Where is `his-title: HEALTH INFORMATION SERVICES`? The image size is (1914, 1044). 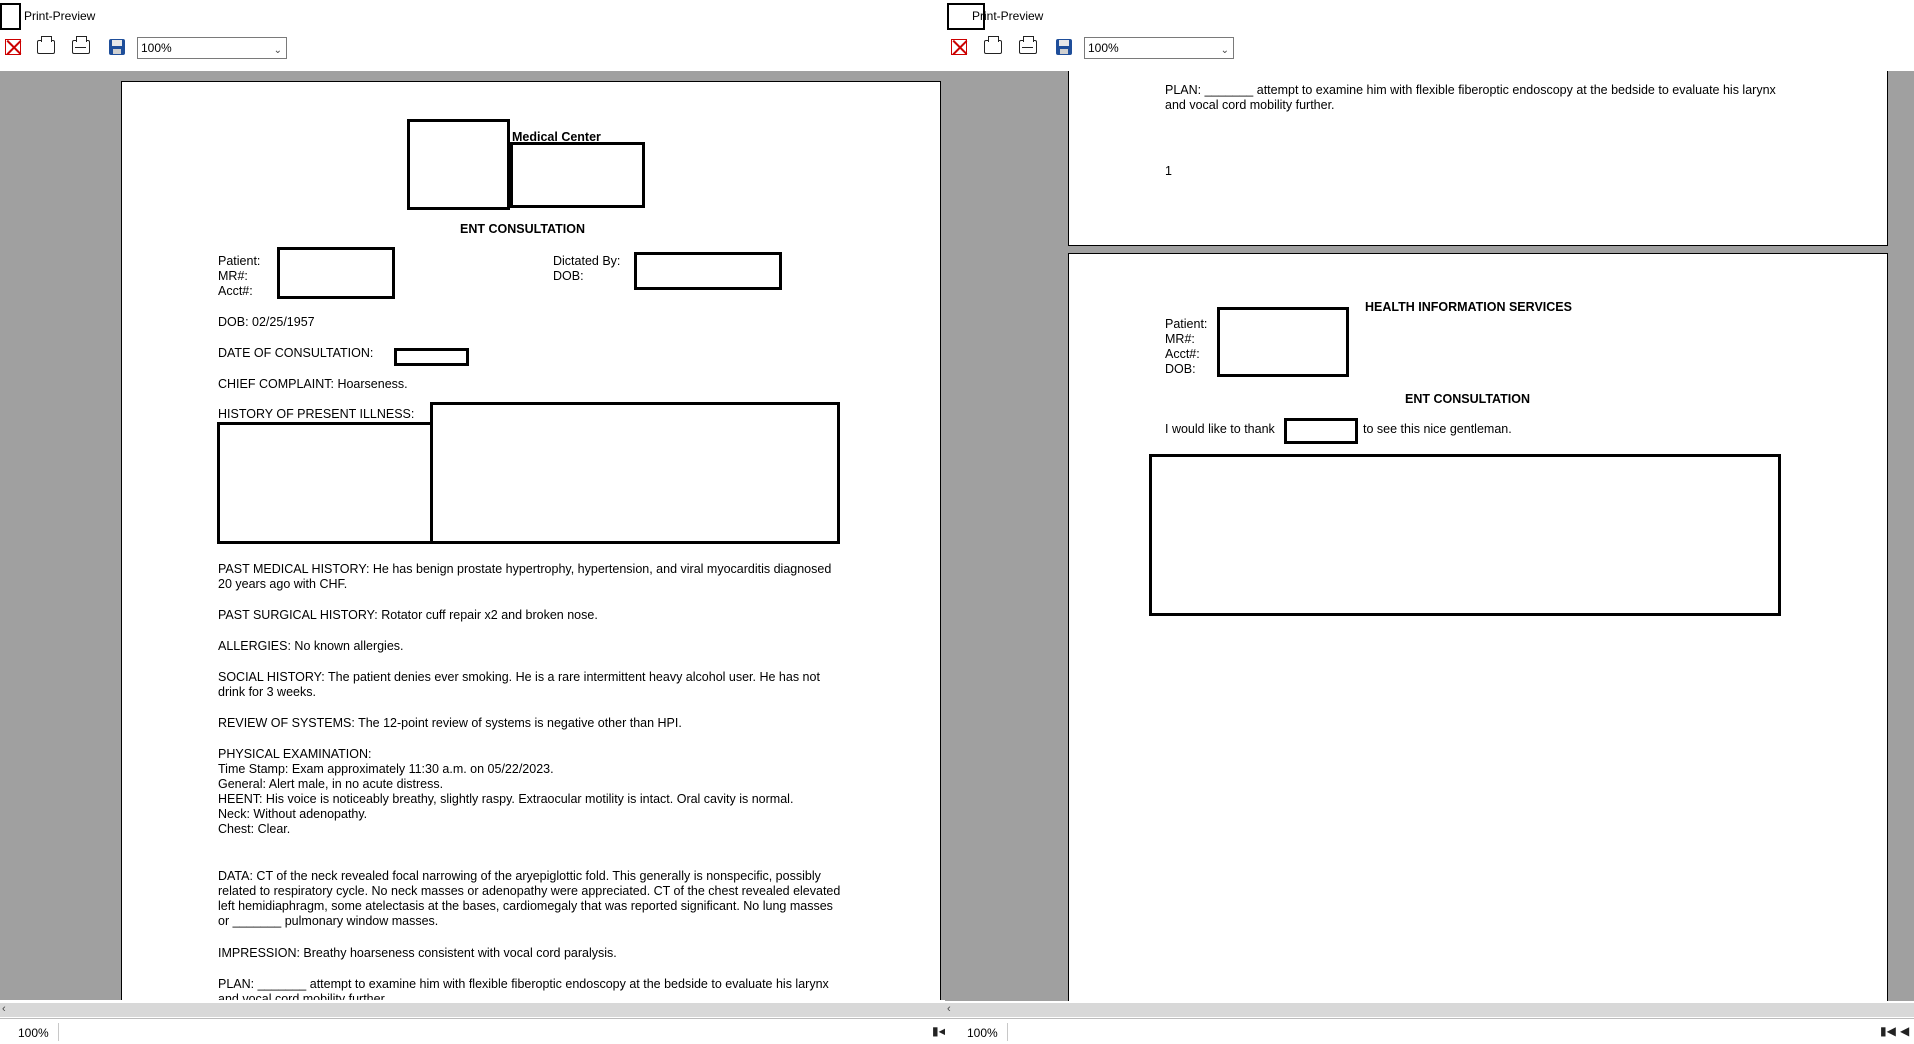 his-title: HEALTH INFORMATION SERVICES is located at coordinates (1468, 307).